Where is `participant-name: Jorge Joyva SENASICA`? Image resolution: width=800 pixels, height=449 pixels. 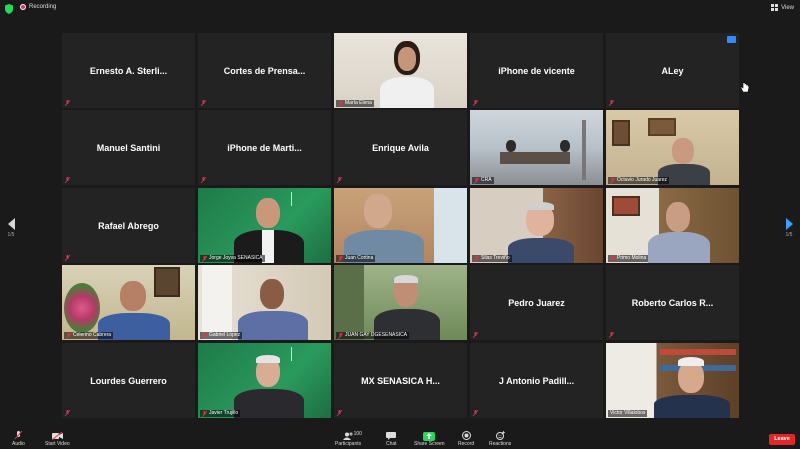
participant-name: Jorge Joyva SENASICA is located at coordinates (236, 258).